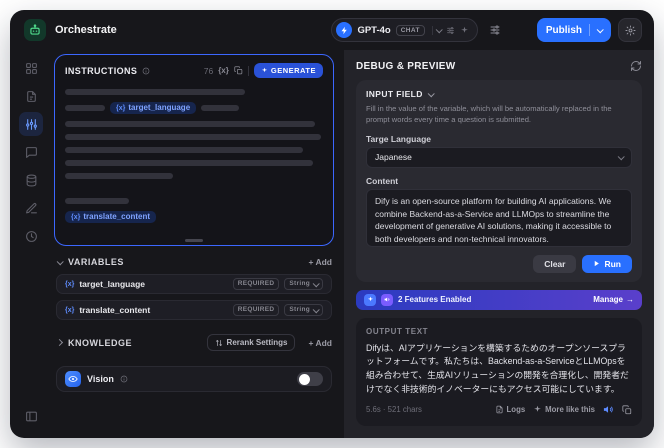 Image resolution: width=664 pixels, height=448 pixels. I want to click on publish-button: Publish, so click(573, 30).